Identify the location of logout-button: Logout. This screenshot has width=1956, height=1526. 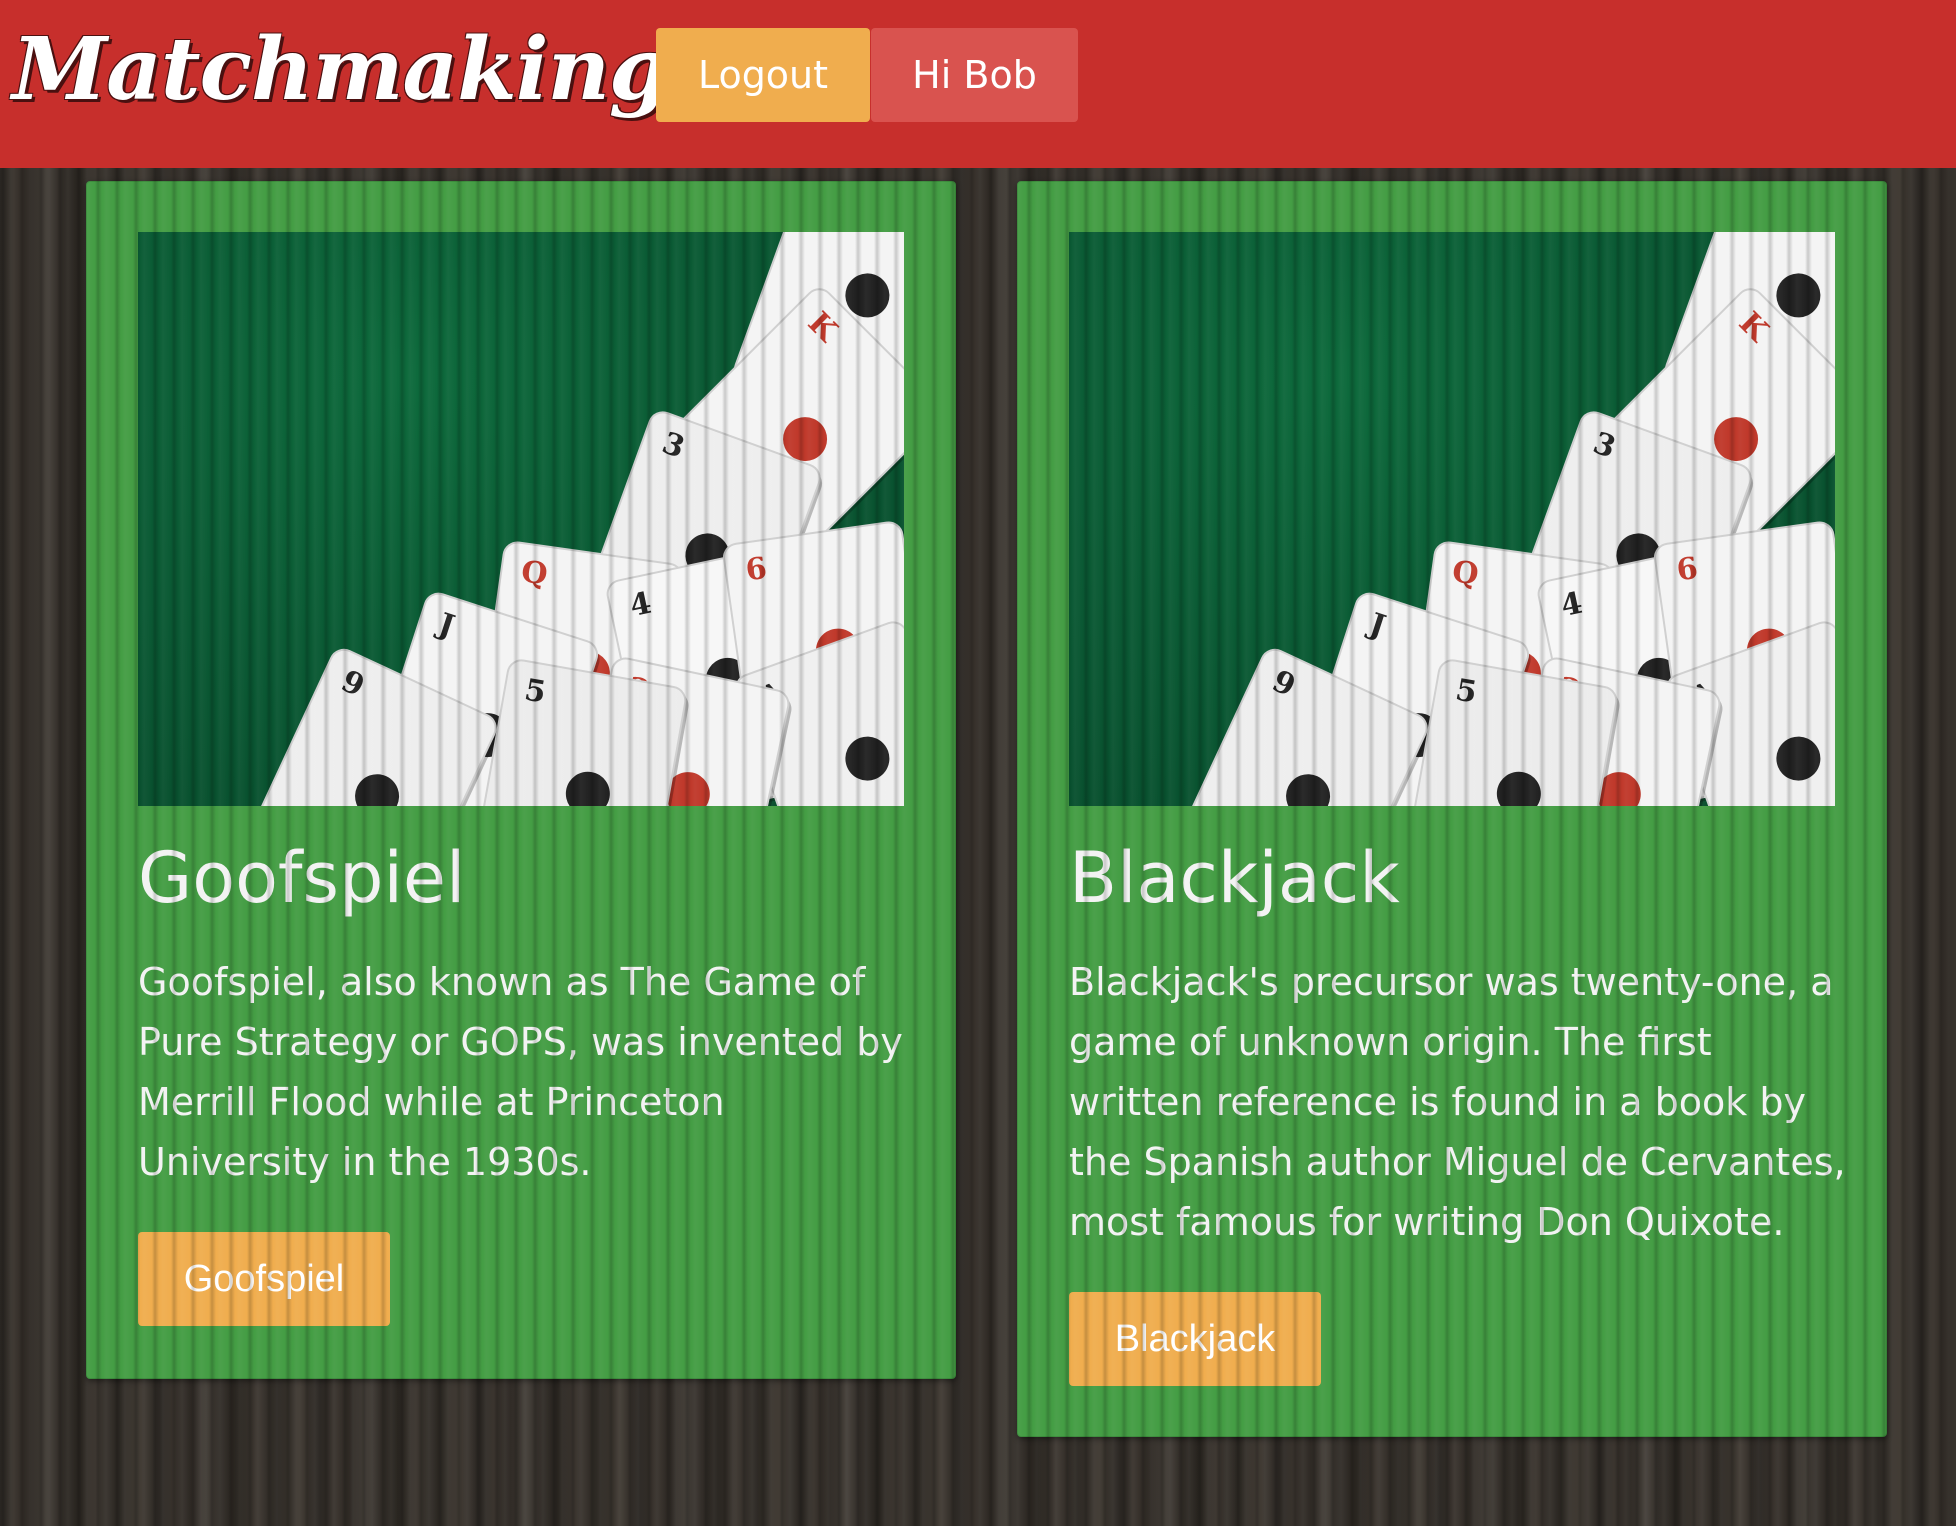
(763, 75).